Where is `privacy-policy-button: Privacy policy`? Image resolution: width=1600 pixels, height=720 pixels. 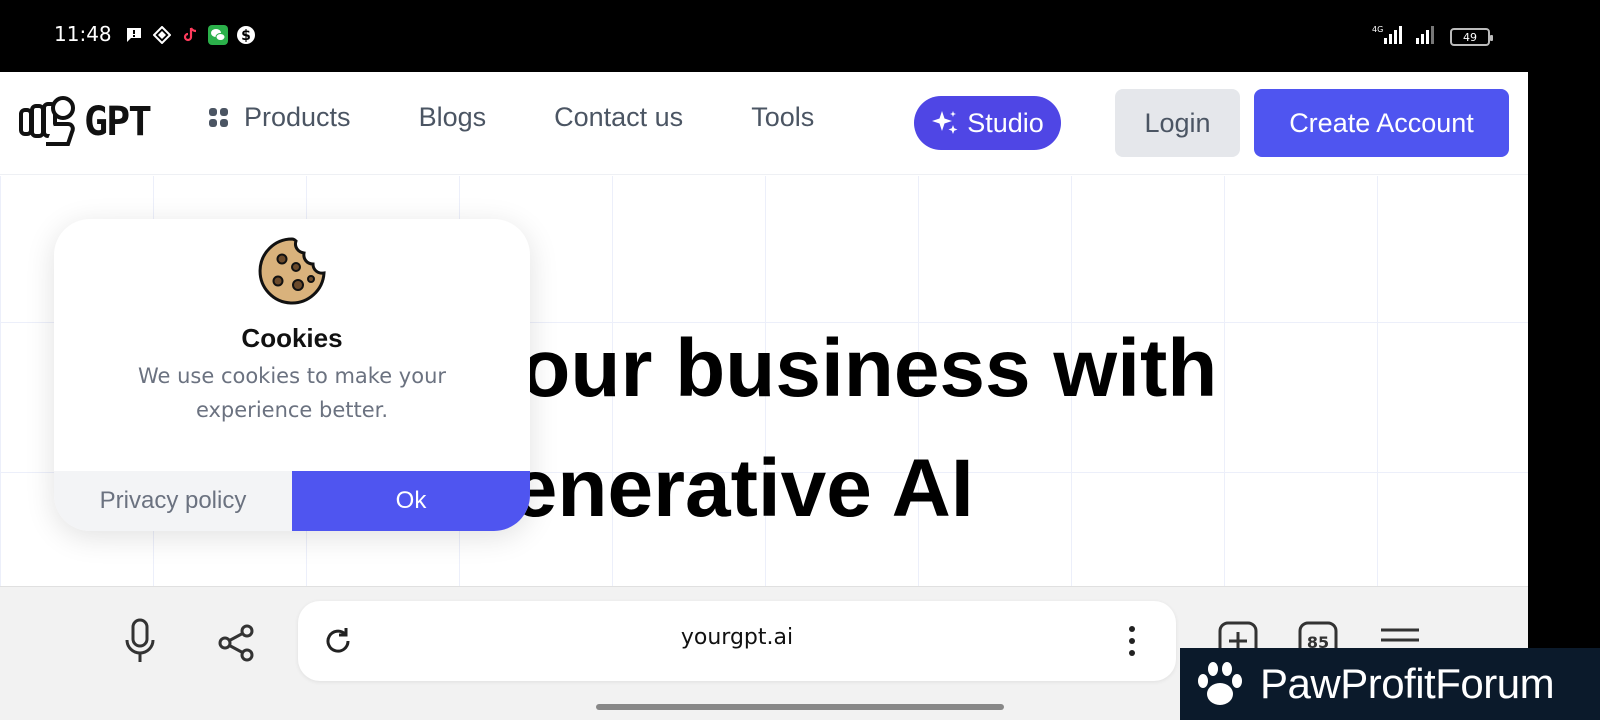 privacy-policy-button: Privacy policy is located at coordinates (173, 501).